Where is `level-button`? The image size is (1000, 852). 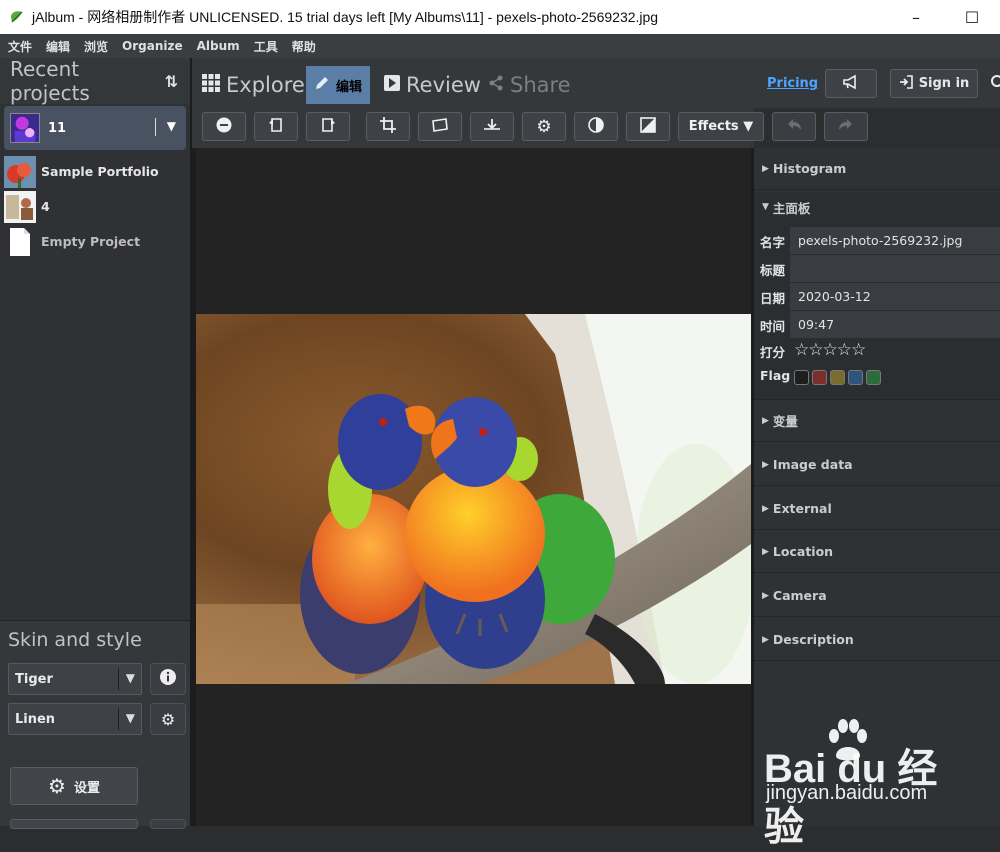 level-button is located at coordinates (492, 126).